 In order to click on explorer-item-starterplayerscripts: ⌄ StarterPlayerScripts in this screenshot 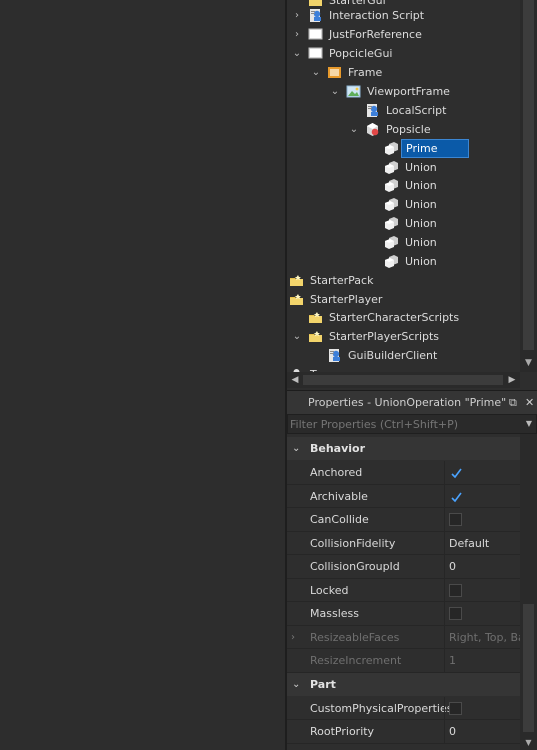, I will do `click(403, 336)`.